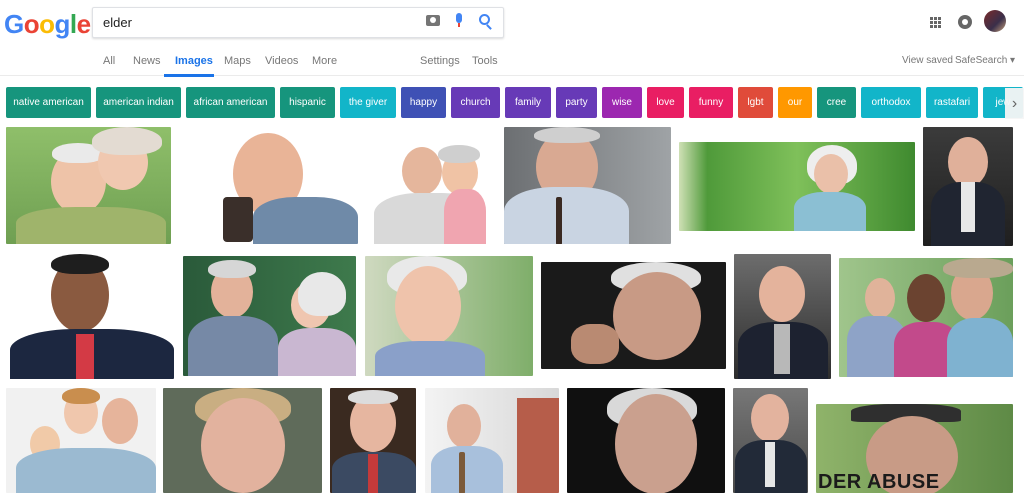  What do you see at coordinates (512, 23) in the screenshot?
I see `header: Google elder` at bounding box center [512, 23].